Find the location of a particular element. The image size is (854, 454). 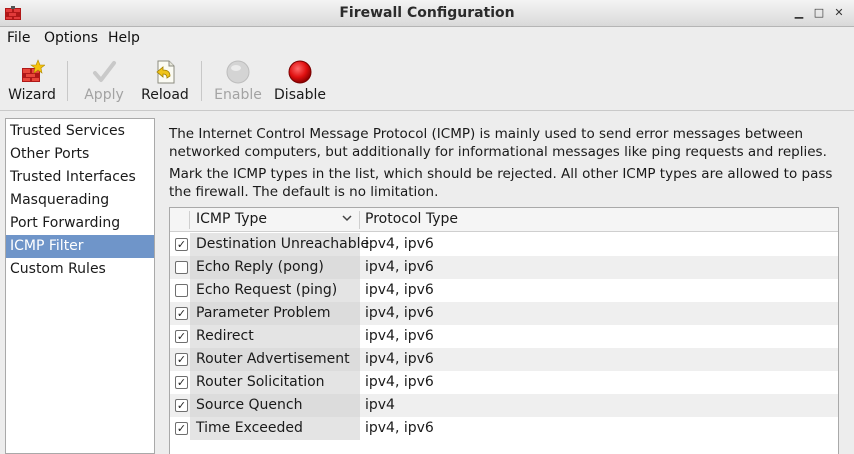

table-row: ✓ Destination Unreachable ipv4, ipv6 is located at coordinates (504, 244).